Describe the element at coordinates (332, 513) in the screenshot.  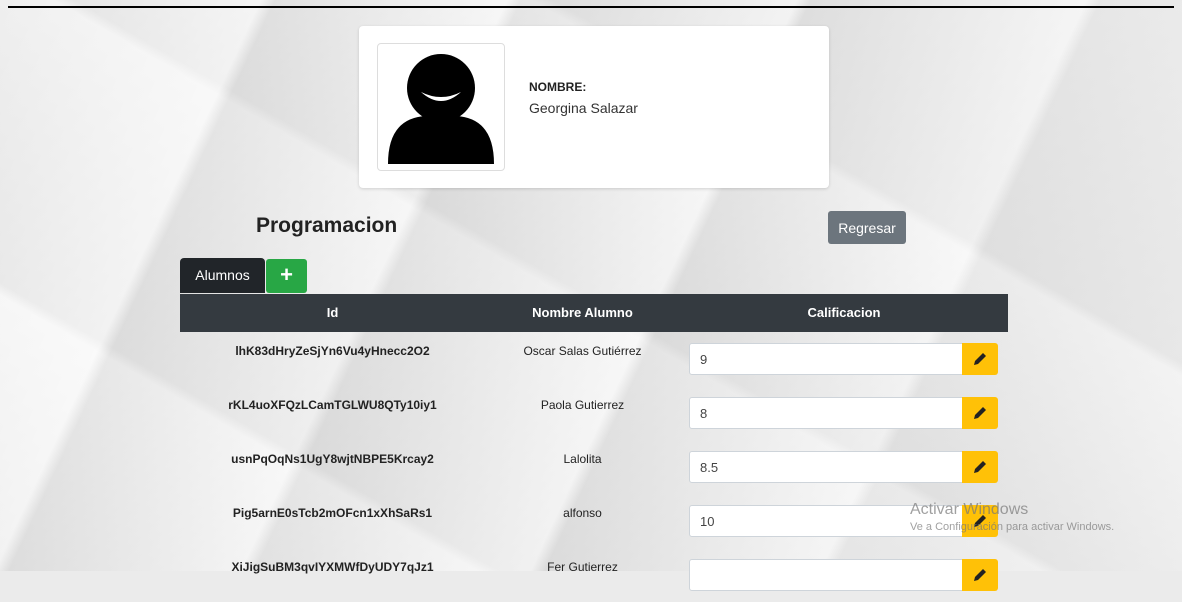
I see `cell-id: Pig5arnE0sTcb2mOFcn1xXhSaRs1` at that location.